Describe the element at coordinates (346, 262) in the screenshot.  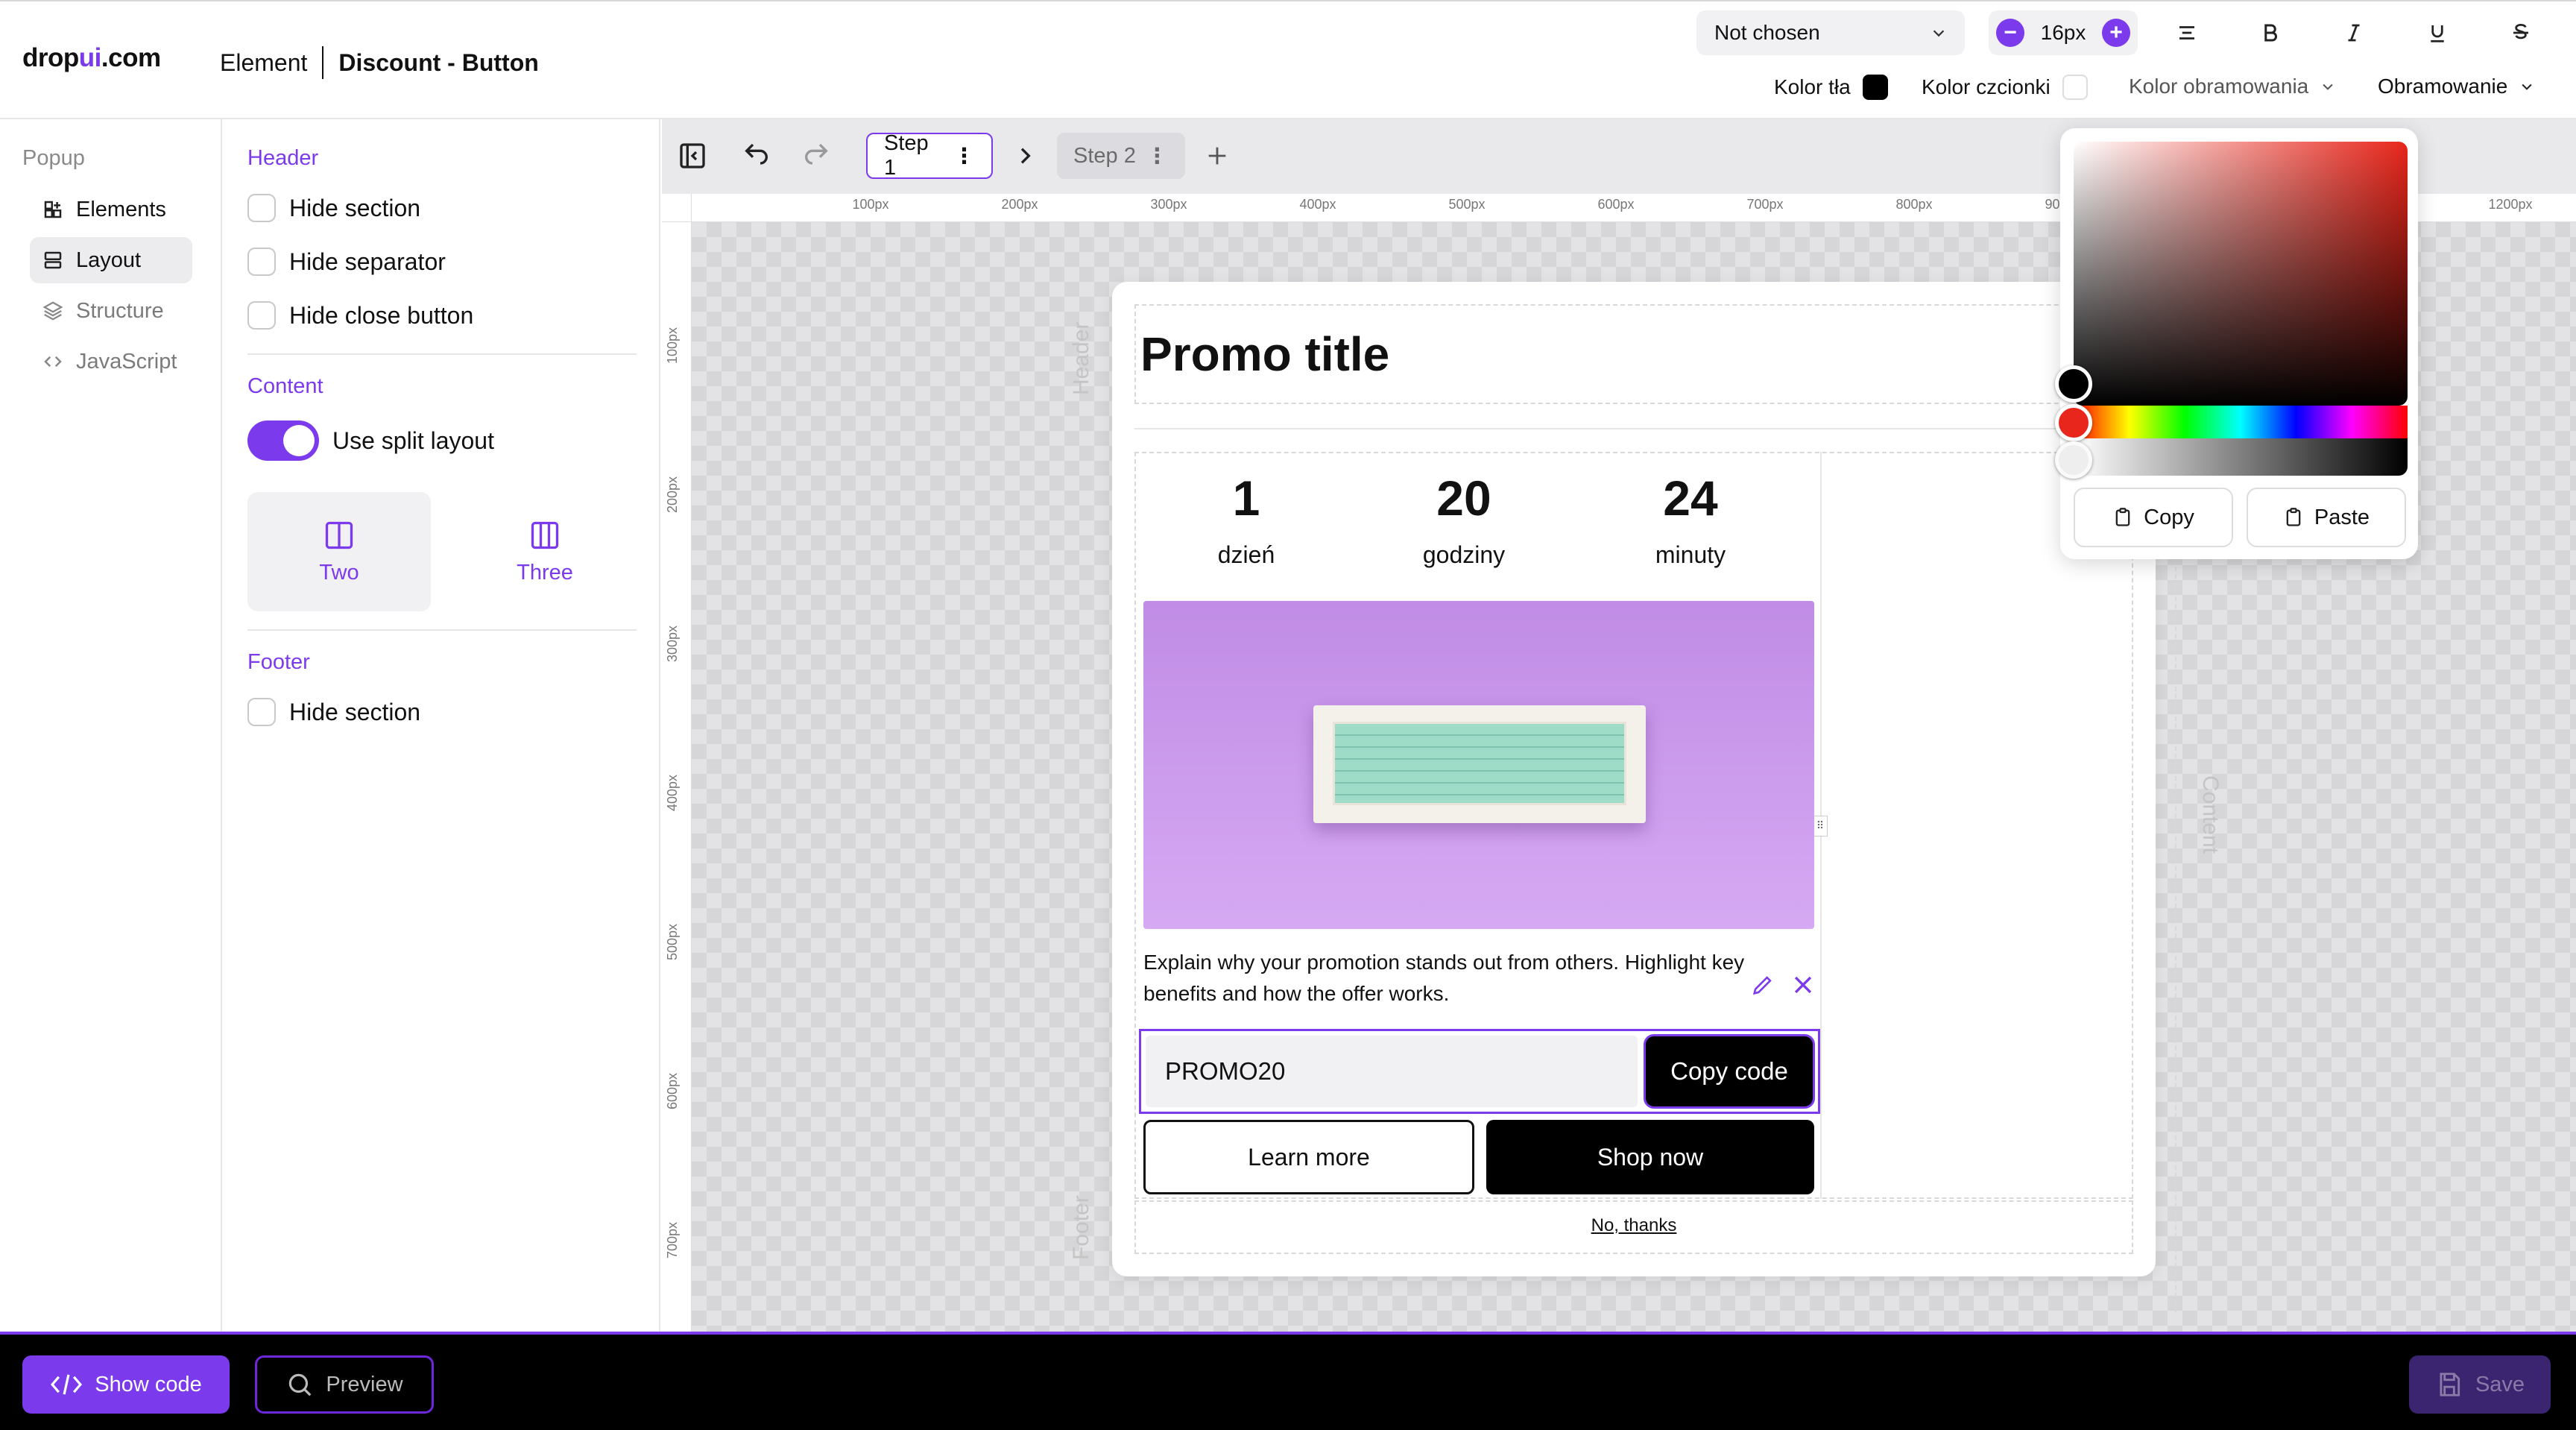
I see `hide-separator-checkbox: Hide separator` at that location.